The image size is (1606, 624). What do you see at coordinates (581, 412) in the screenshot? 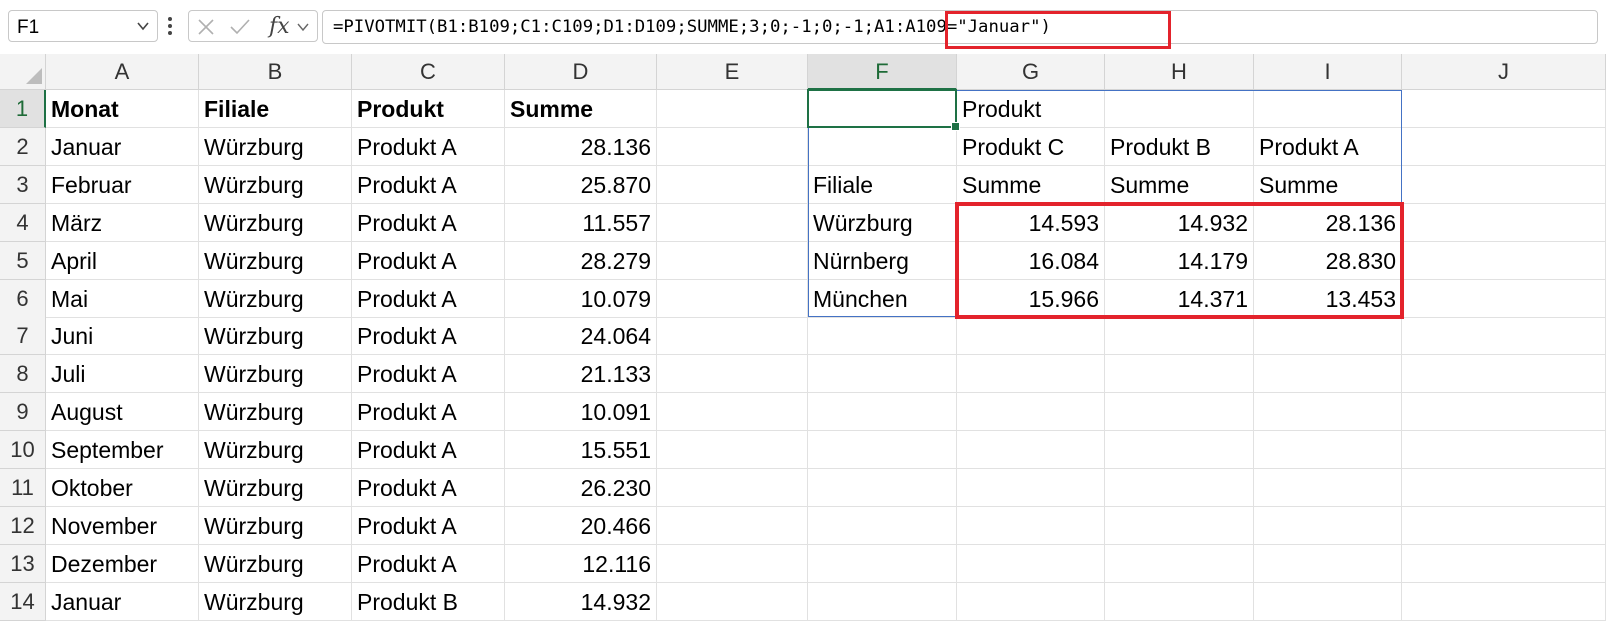
I see `value-cell: 10.091` at bounding box center [581, 412].